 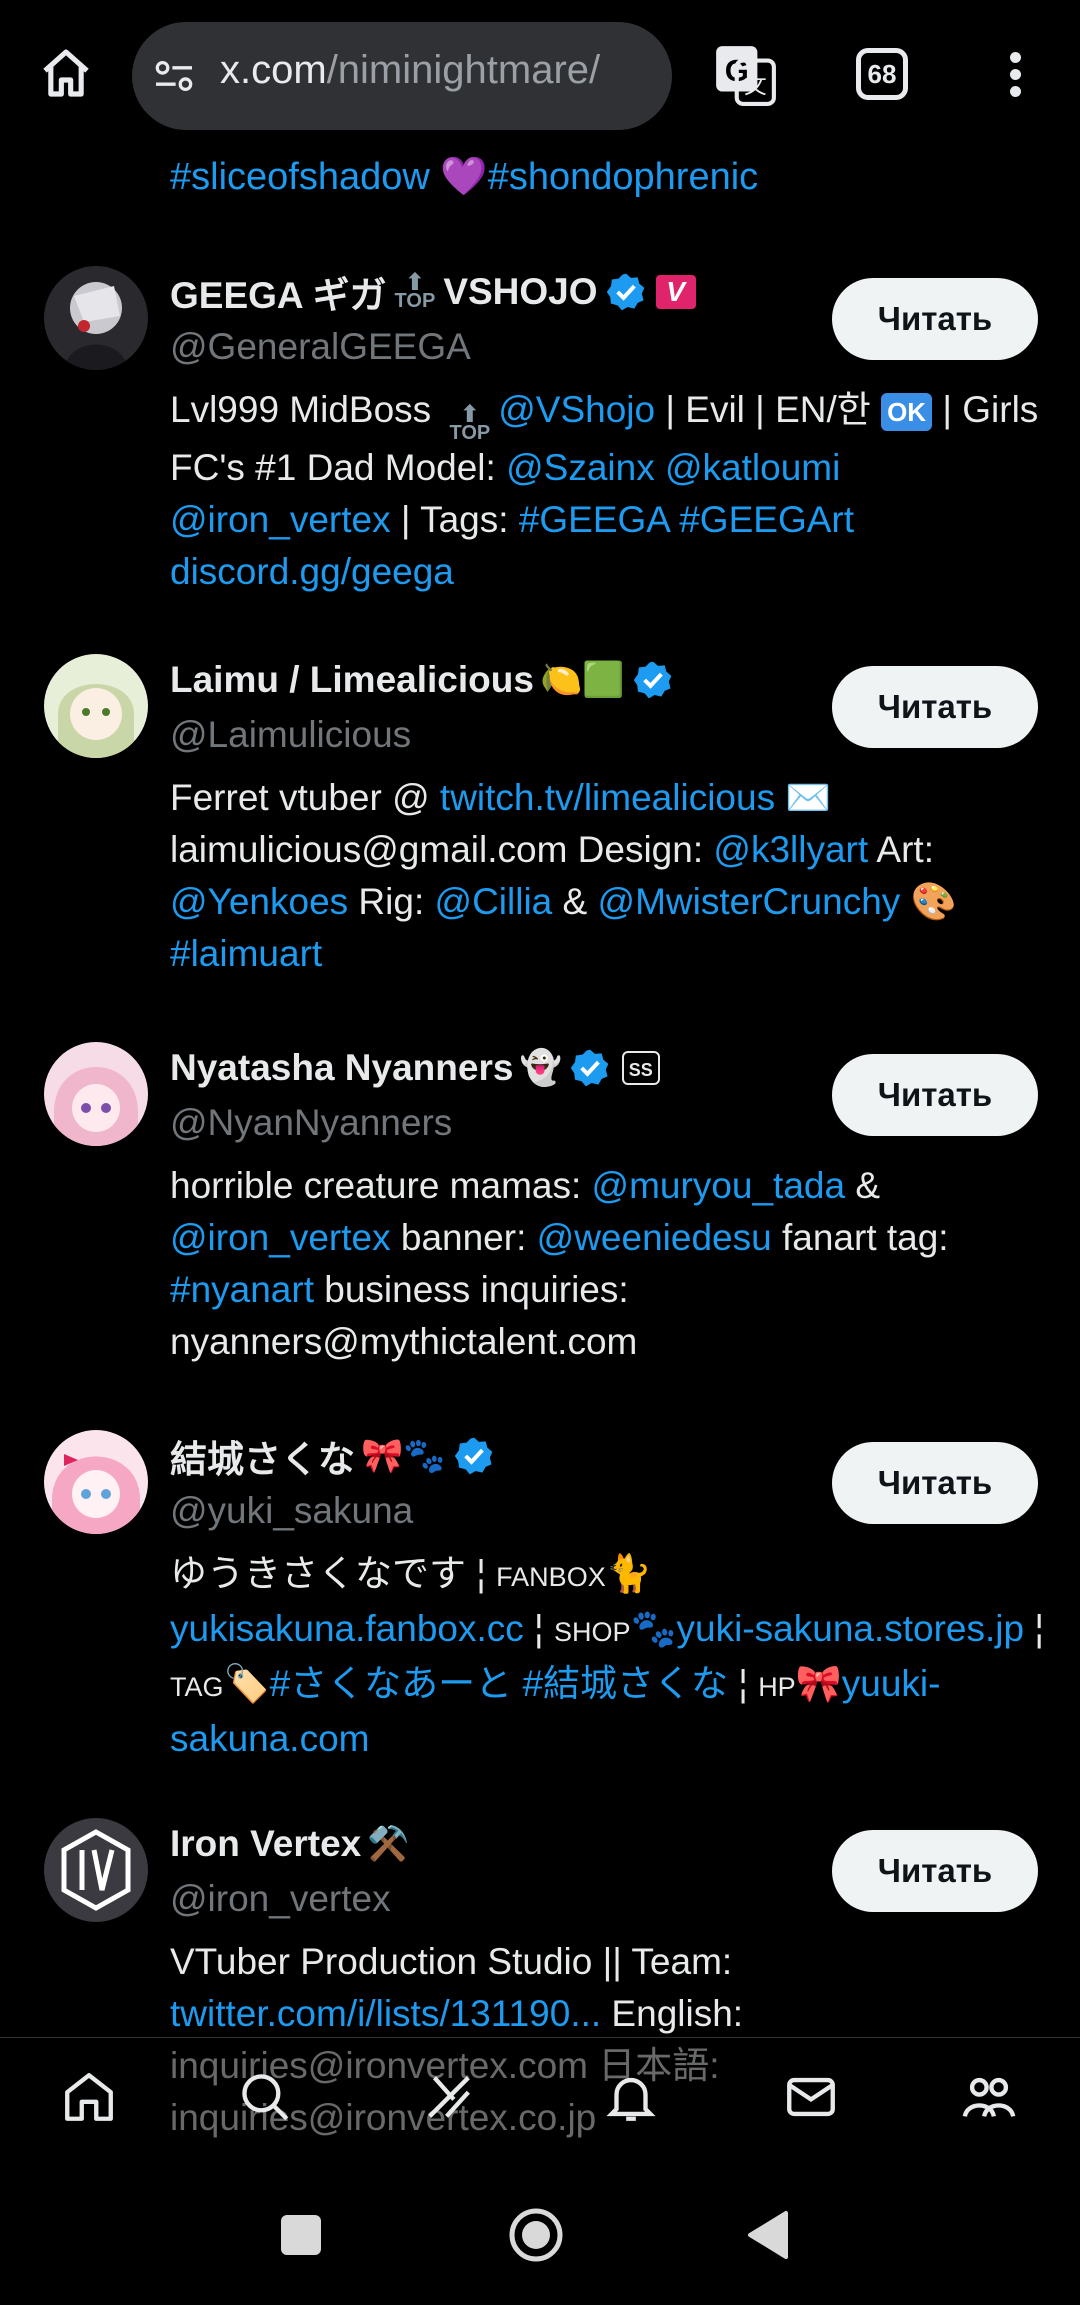 I want to click on display-name-row: Nyatasha Nyanners 👻 SS, so click(x=415, y=1068).